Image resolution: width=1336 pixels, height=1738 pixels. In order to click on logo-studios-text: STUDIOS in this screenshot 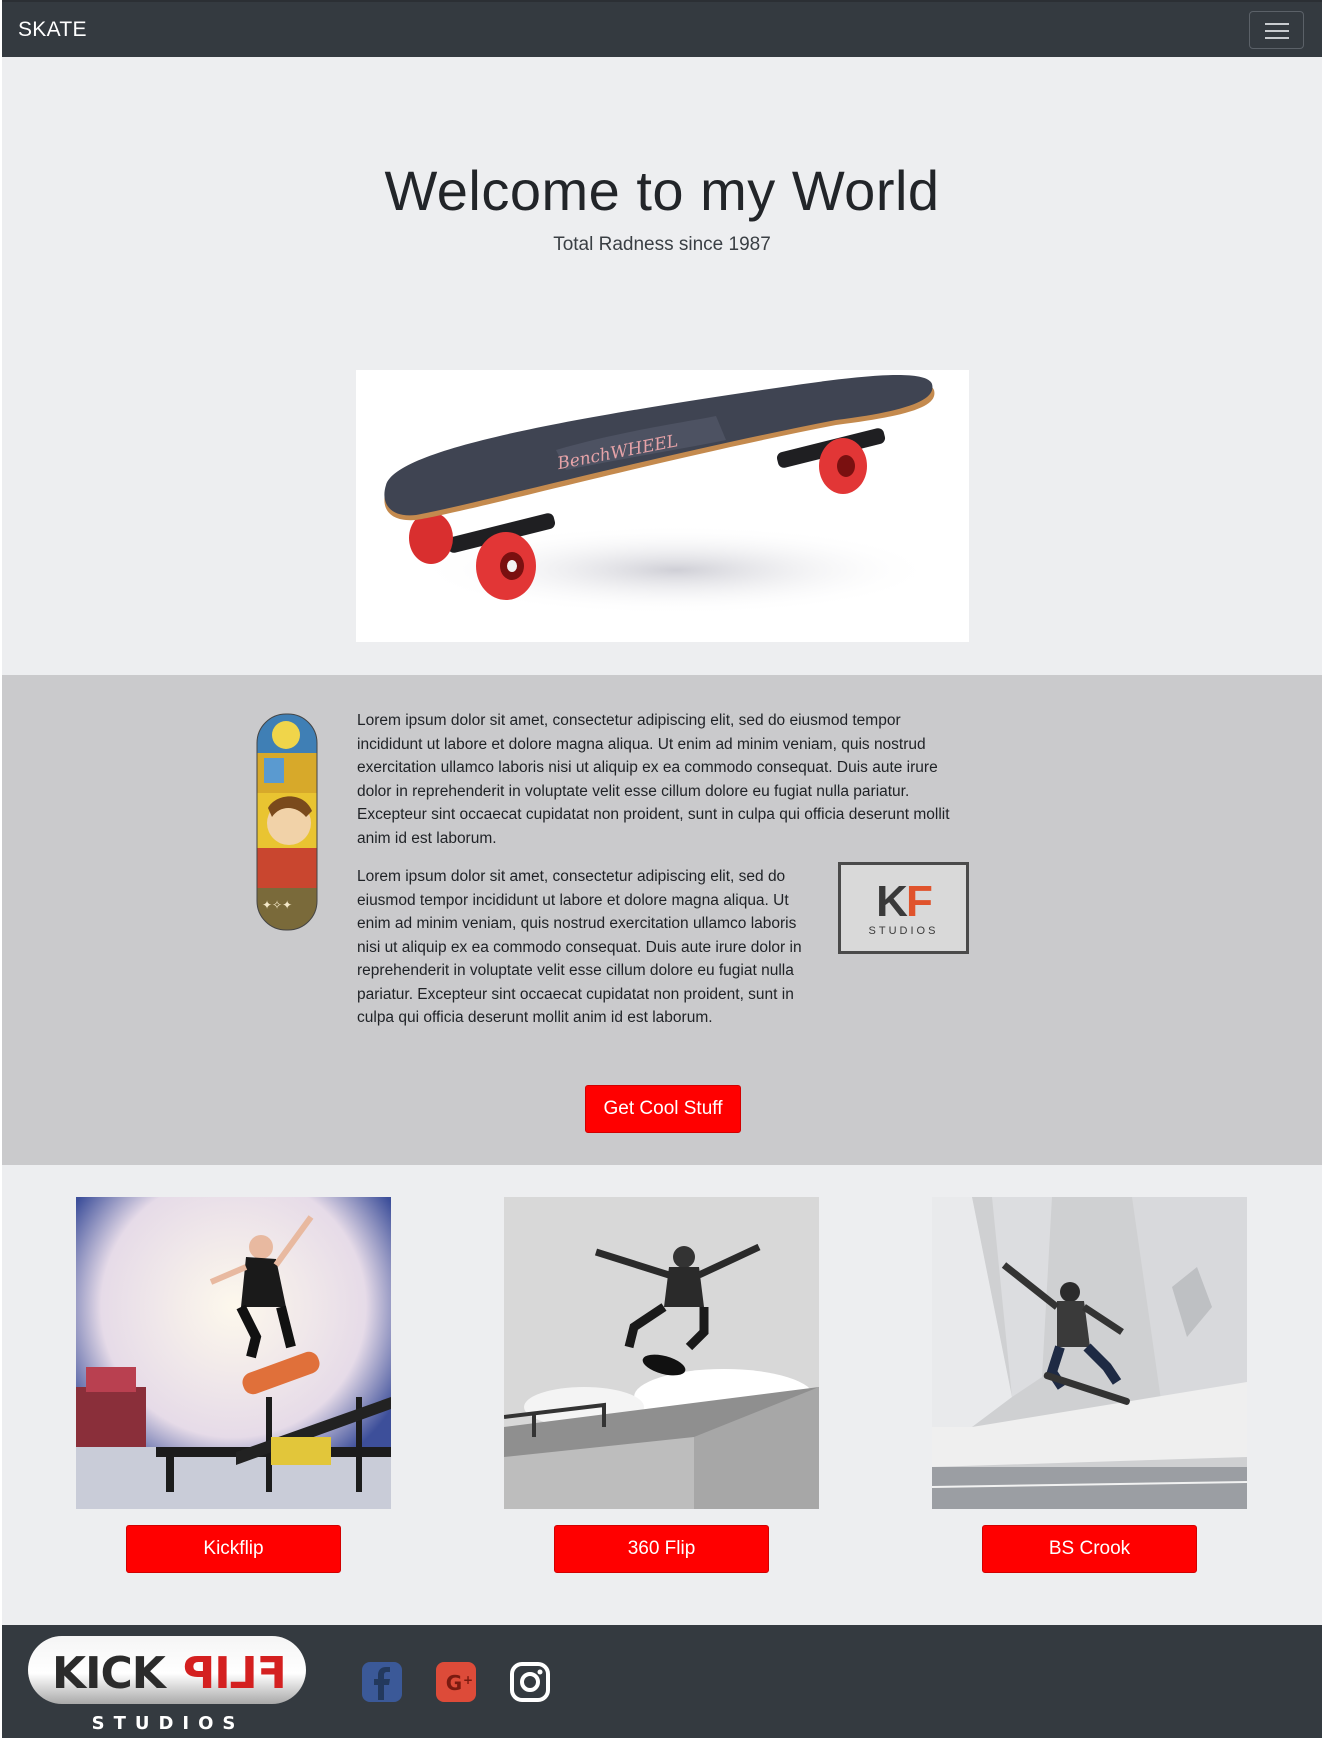, I will do `click(168, 1723)`.